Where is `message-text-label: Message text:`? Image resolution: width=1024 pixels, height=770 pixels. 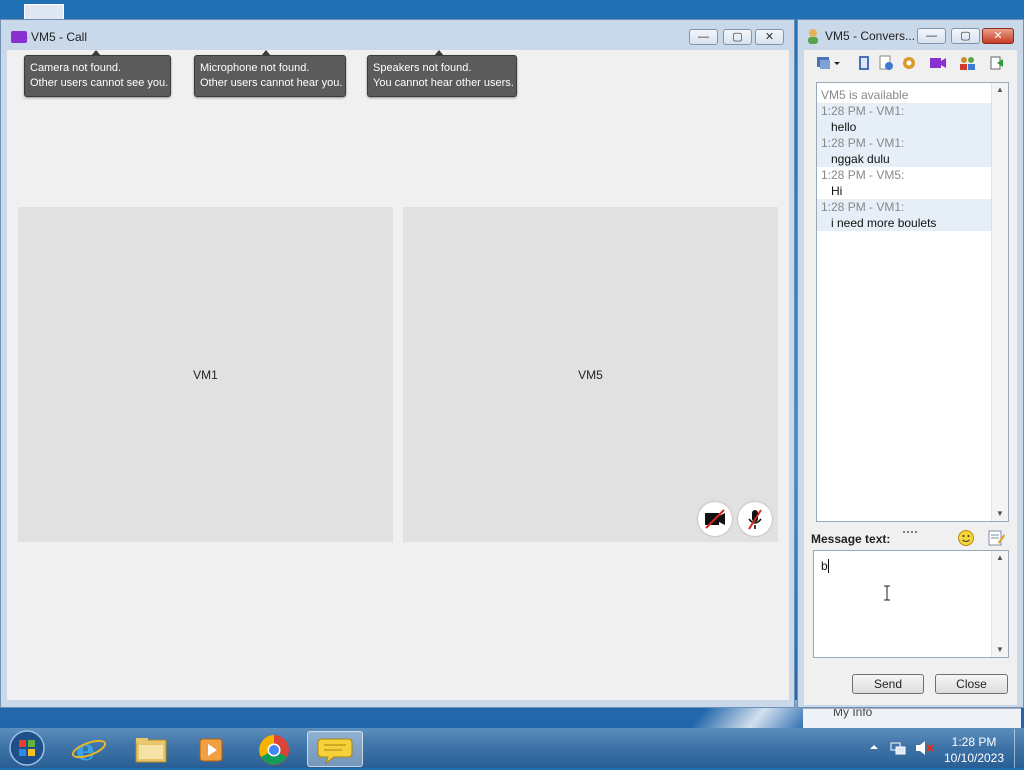 message-text-label: Message text: is located at coordinates (851, 539).